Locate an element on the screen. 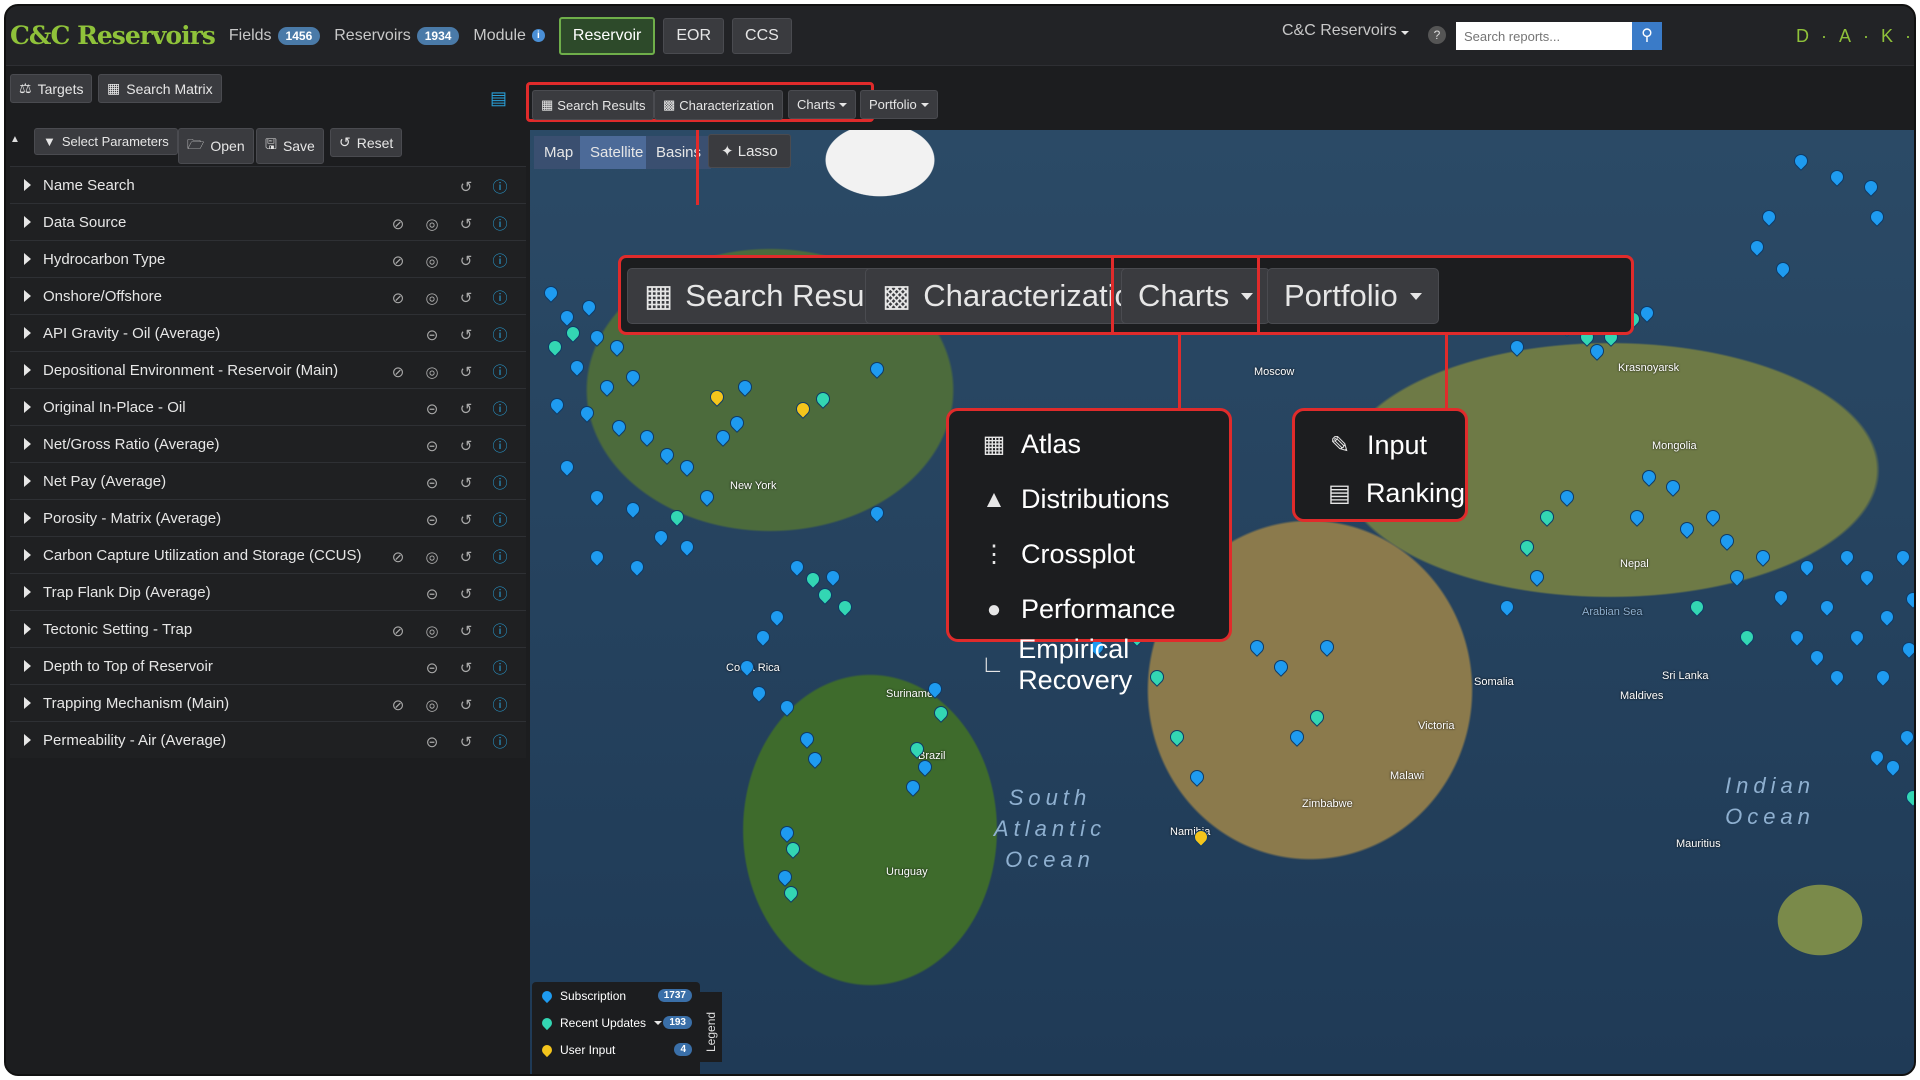 The image size is (1920, 1080). module-ccs-button: CCS is located at coordinates (762, 35).